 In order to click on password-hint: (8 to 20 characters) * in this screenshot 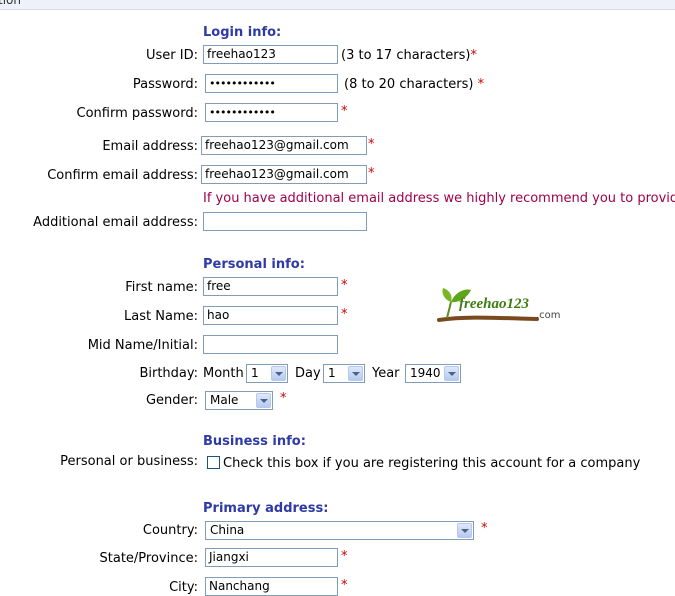, I will do `click(414, 85)`.